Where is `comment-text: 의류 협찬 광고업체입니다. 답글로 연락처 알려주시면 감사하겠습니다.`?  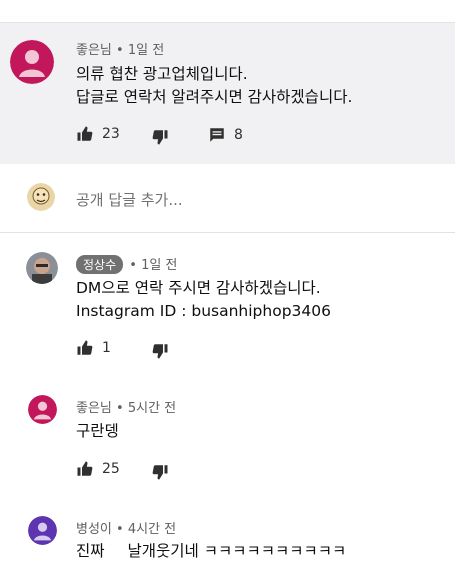
comment-text: 의류 협찬 광고업체입니다. 답글로 연락처 알려주시면 감사하겠습니다. is located at coordinates (214, 86).